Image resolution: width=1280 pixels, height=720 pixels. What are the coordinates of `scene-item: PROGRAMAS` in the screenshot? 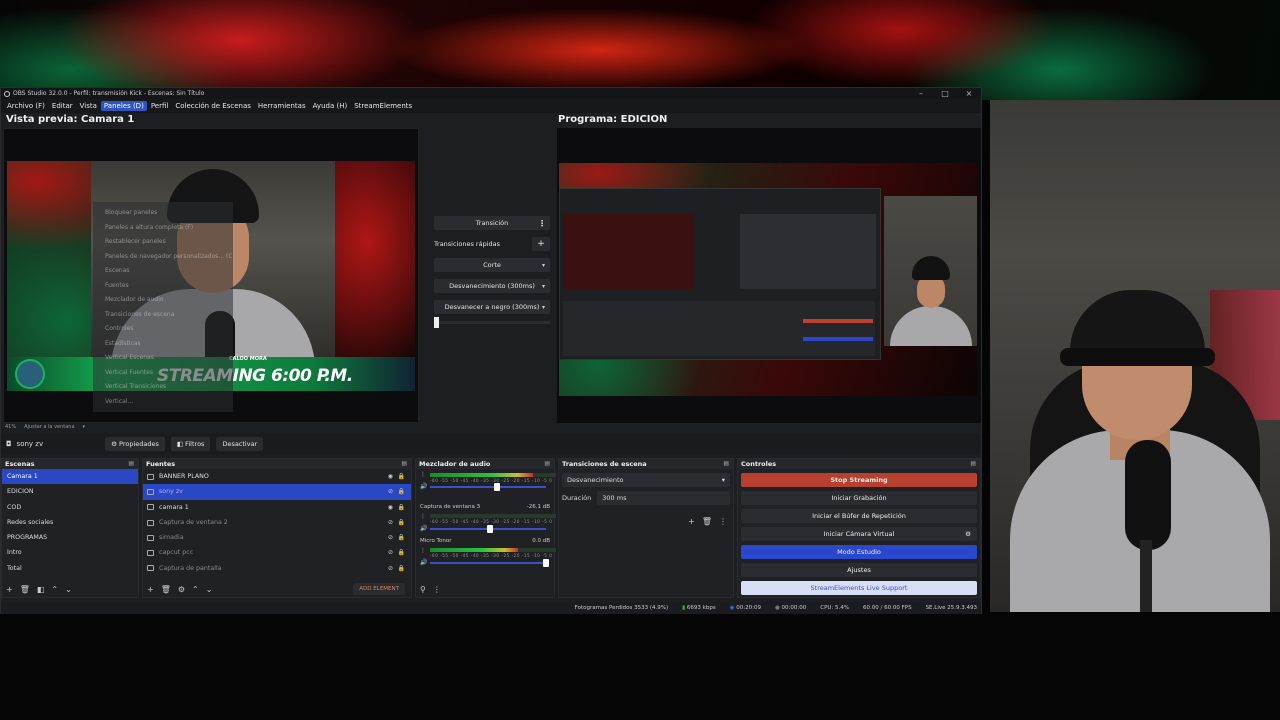 It's located at (70, 537).